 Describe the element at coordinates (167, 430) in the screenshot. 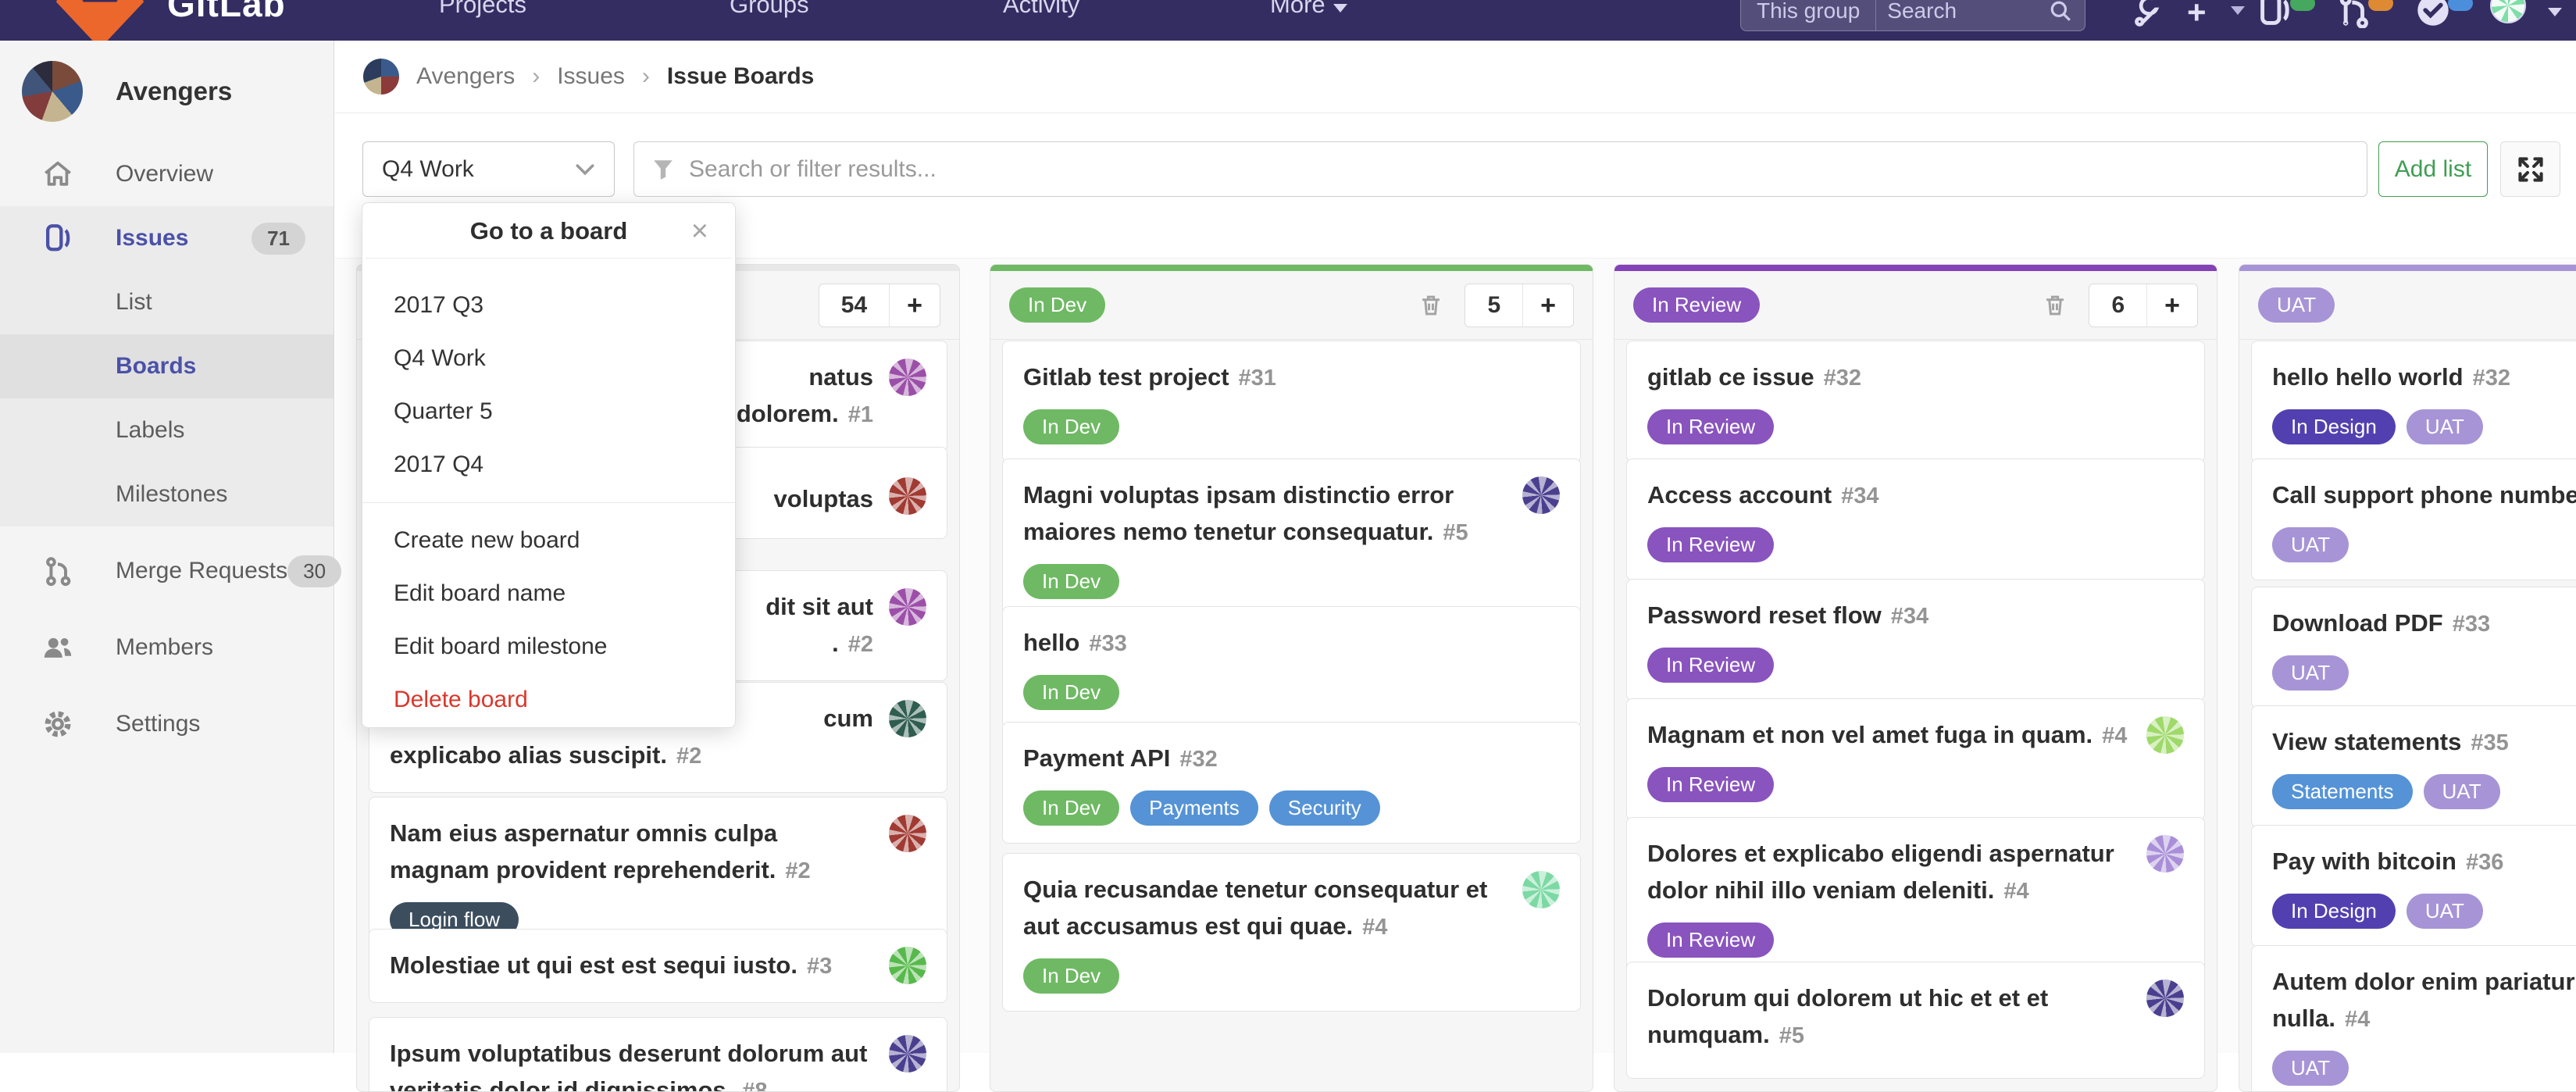

I see `sidebar-item-labels: Labels` at that location.